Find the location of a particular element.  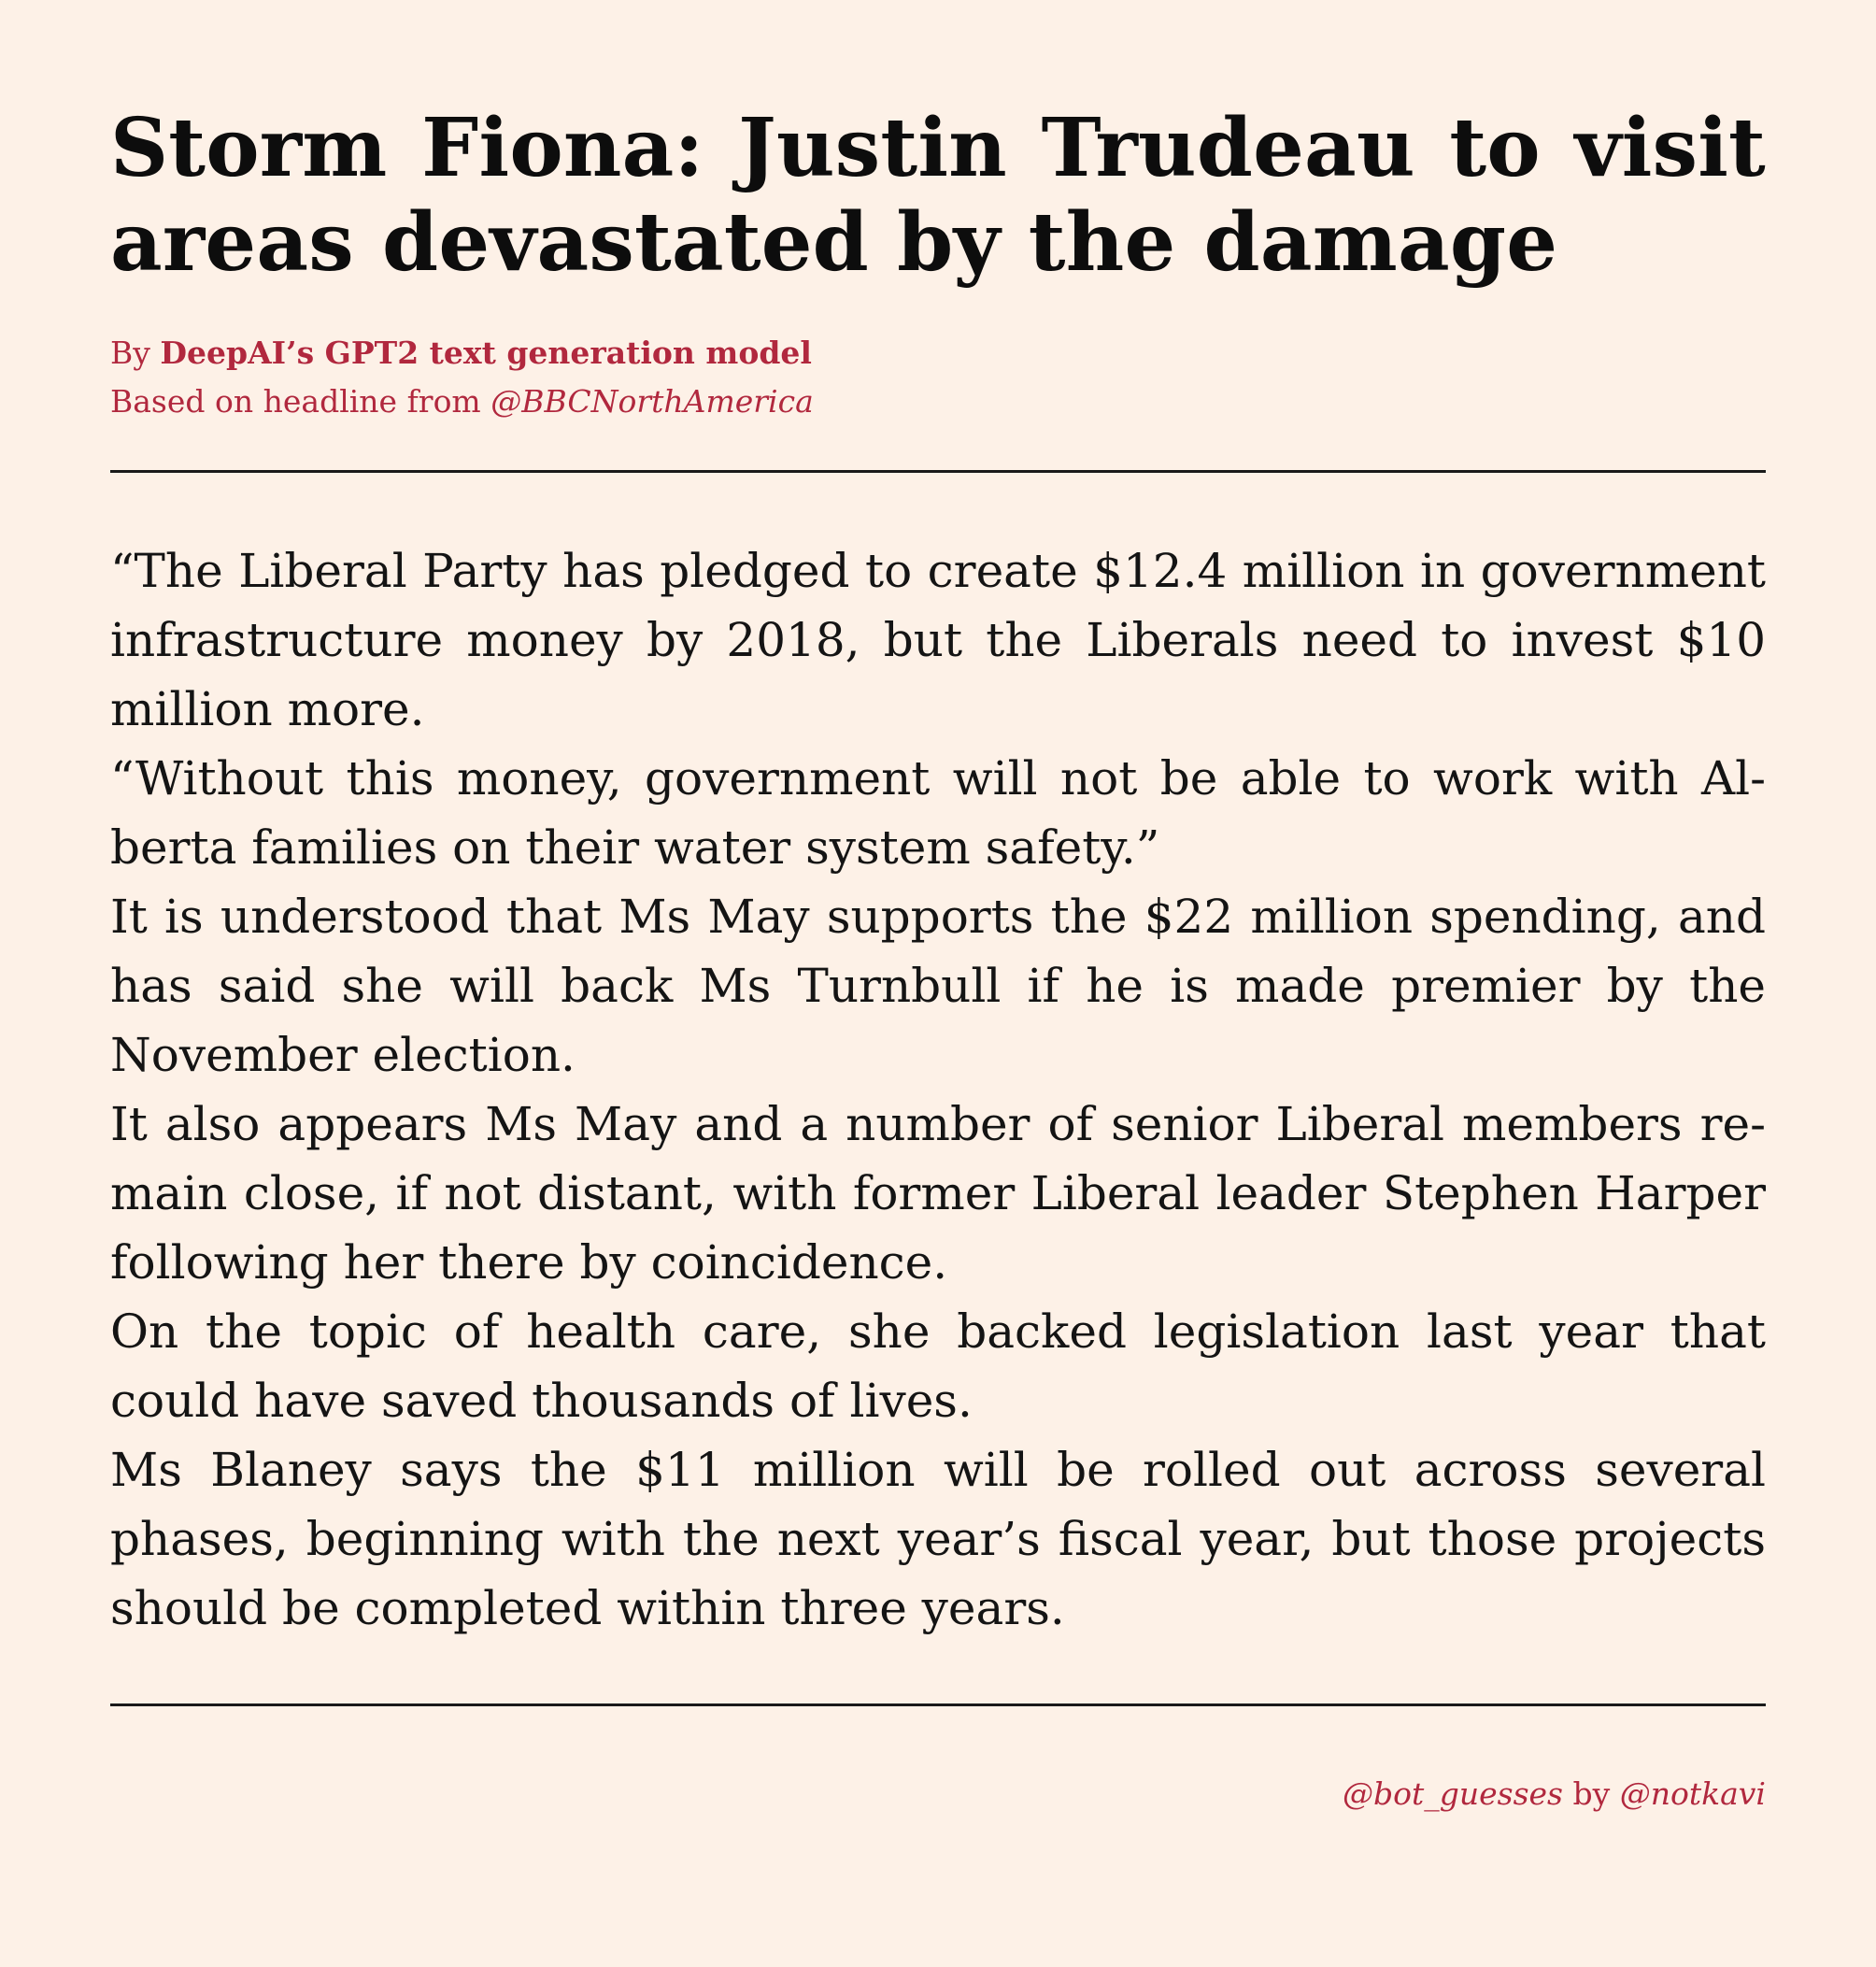

source-handle-link: @BBCNorthAmerica is located at coordinates (652, 402).